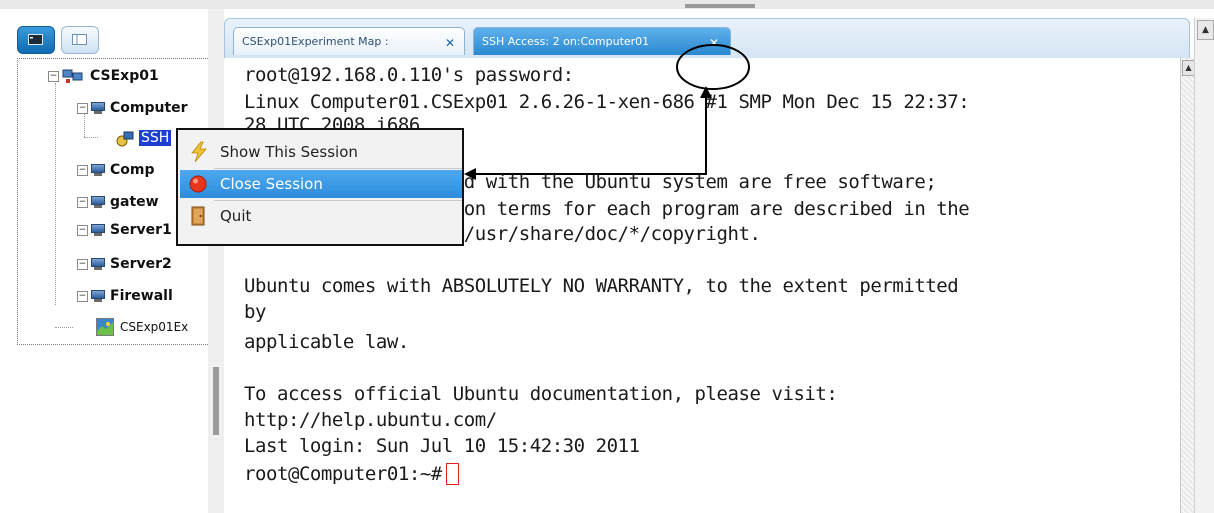 Image resolution: width=1214 pixels, height=513 pixels. I want to click on tree-item-server1: − Server1, so click(124, 230).